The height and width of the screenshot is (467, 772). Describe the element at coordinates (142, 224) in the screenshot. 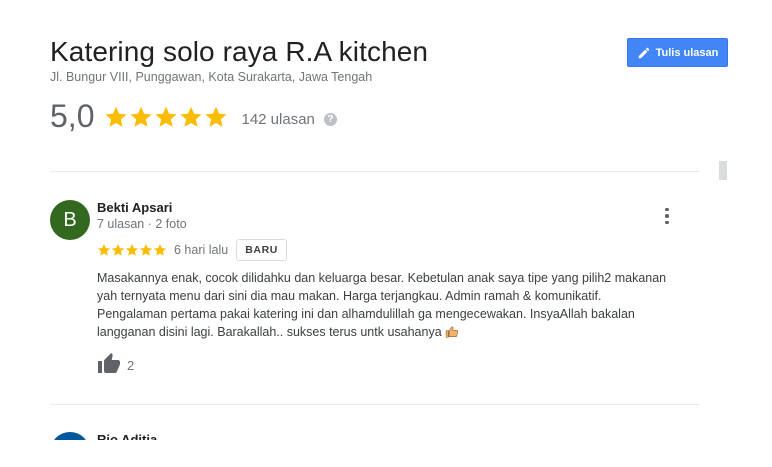

I see `reviewer-meta: 7 ulasan · 2 foto` at that location.